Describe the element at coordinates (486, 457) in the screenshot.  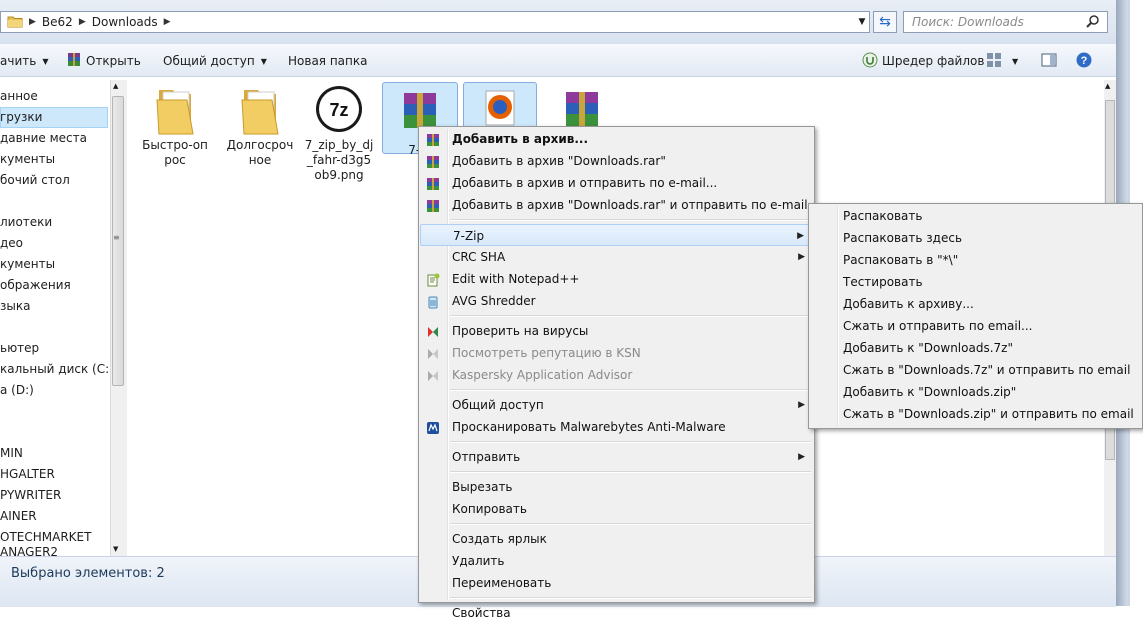
I see `menu-item-label: Отправить` at that location.